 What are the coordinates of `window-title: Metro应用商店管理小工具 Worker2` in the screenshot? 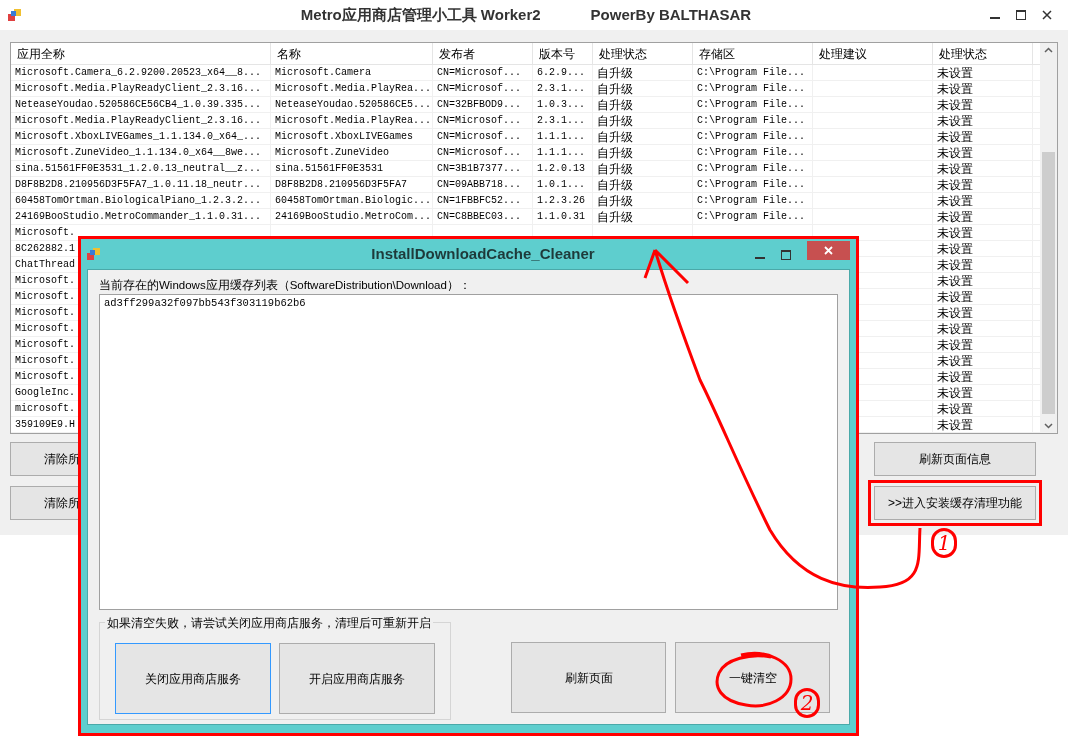 It's located at (420, 14).